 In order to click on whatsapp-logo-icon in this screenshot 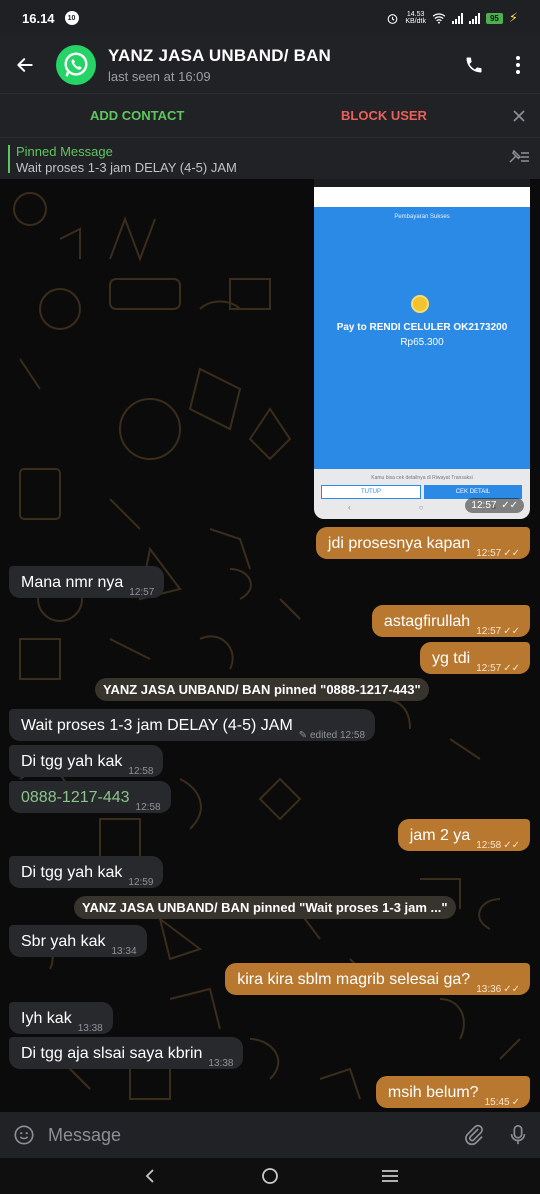, I will do `click(76, 64)`.